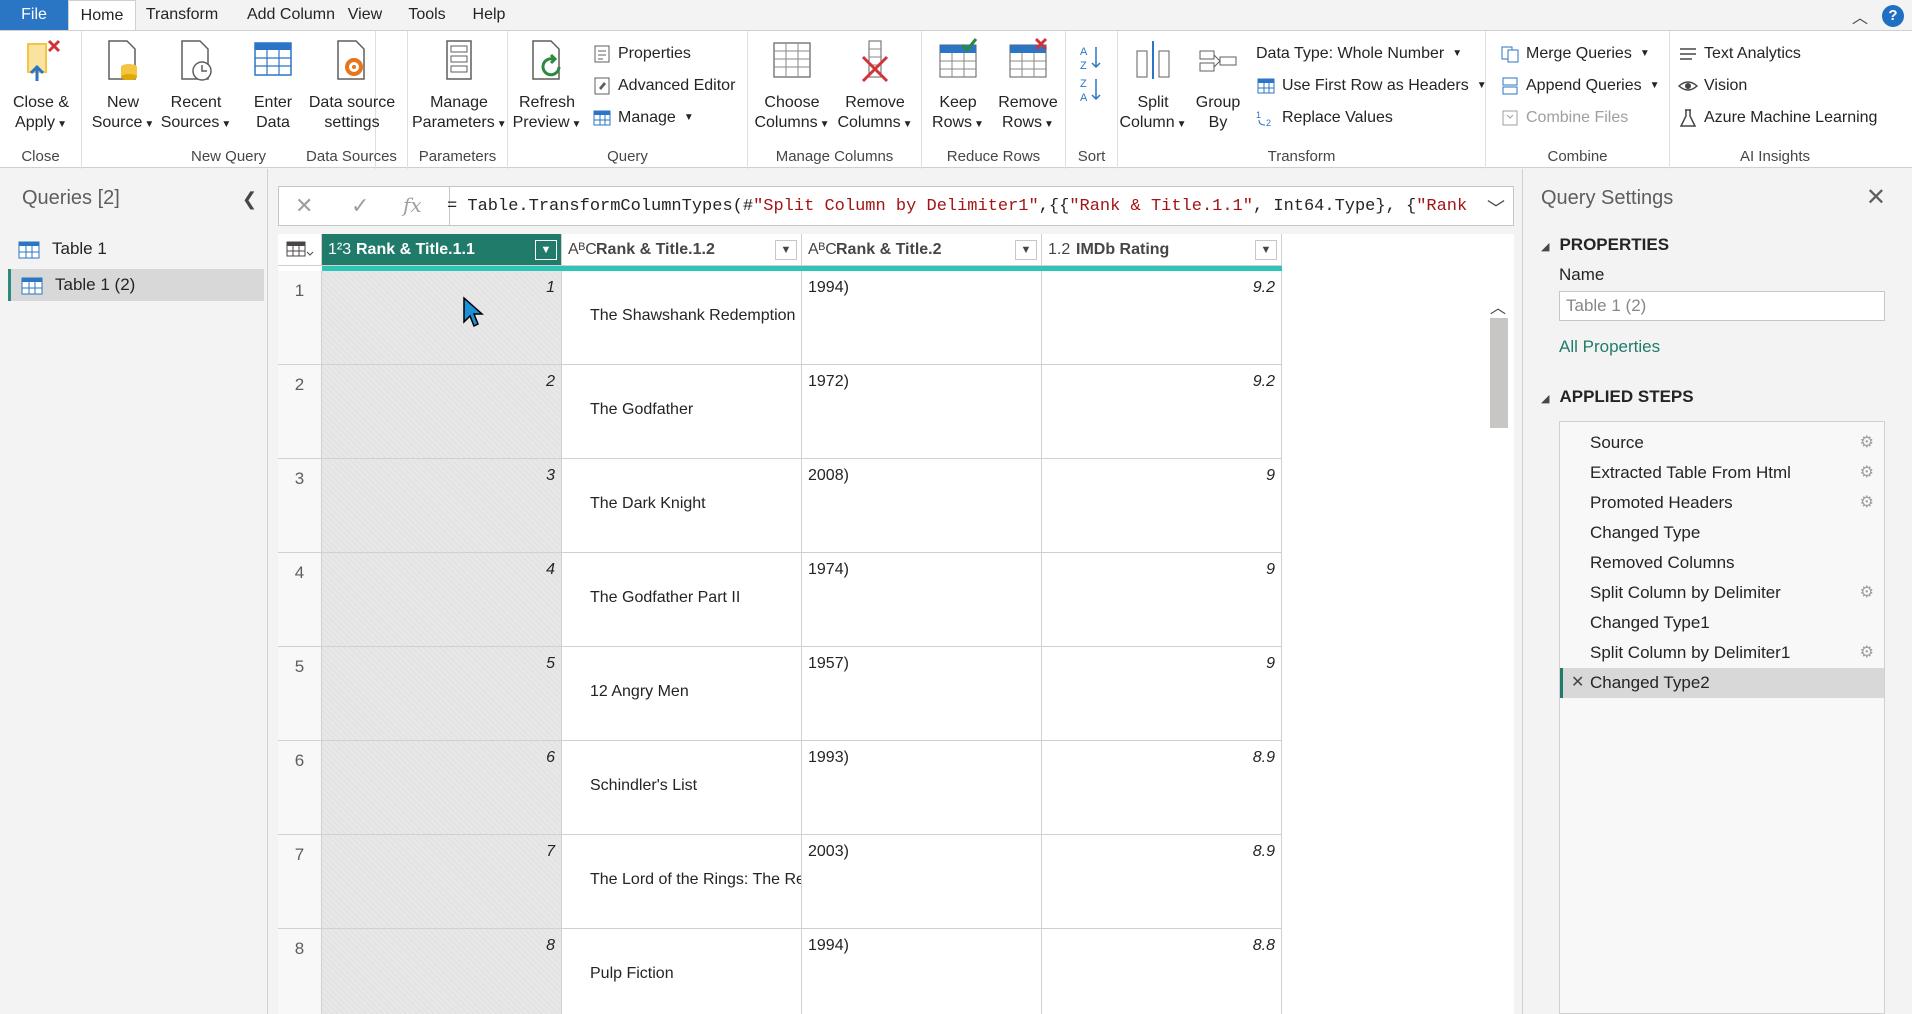 The width and height of the screenshot is (1912, 1014). I want to click on applied-step-current: ✕ Changed Type2, so click(1722, 683).